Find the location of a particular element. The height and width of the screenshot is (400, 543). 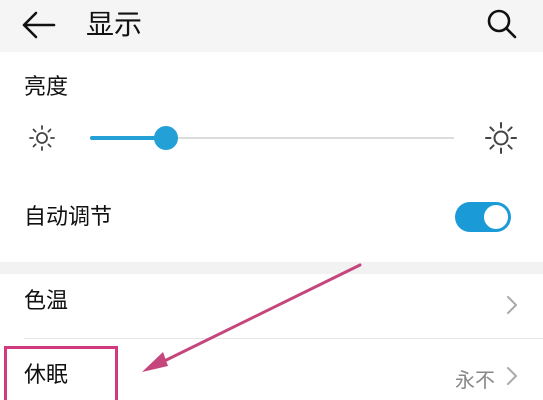

brightness-low-icon is located at coordinates (42, 140).